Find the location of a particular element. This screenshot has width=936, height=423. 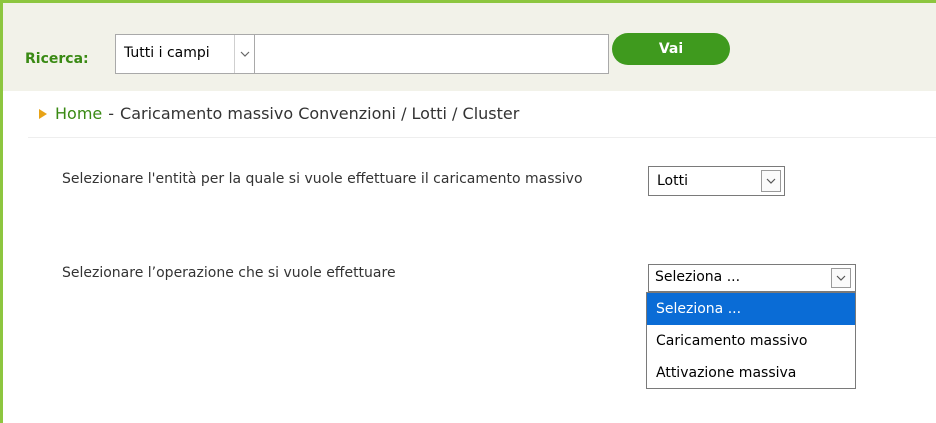

go-button: Vai is located at coordinates (671, 49).